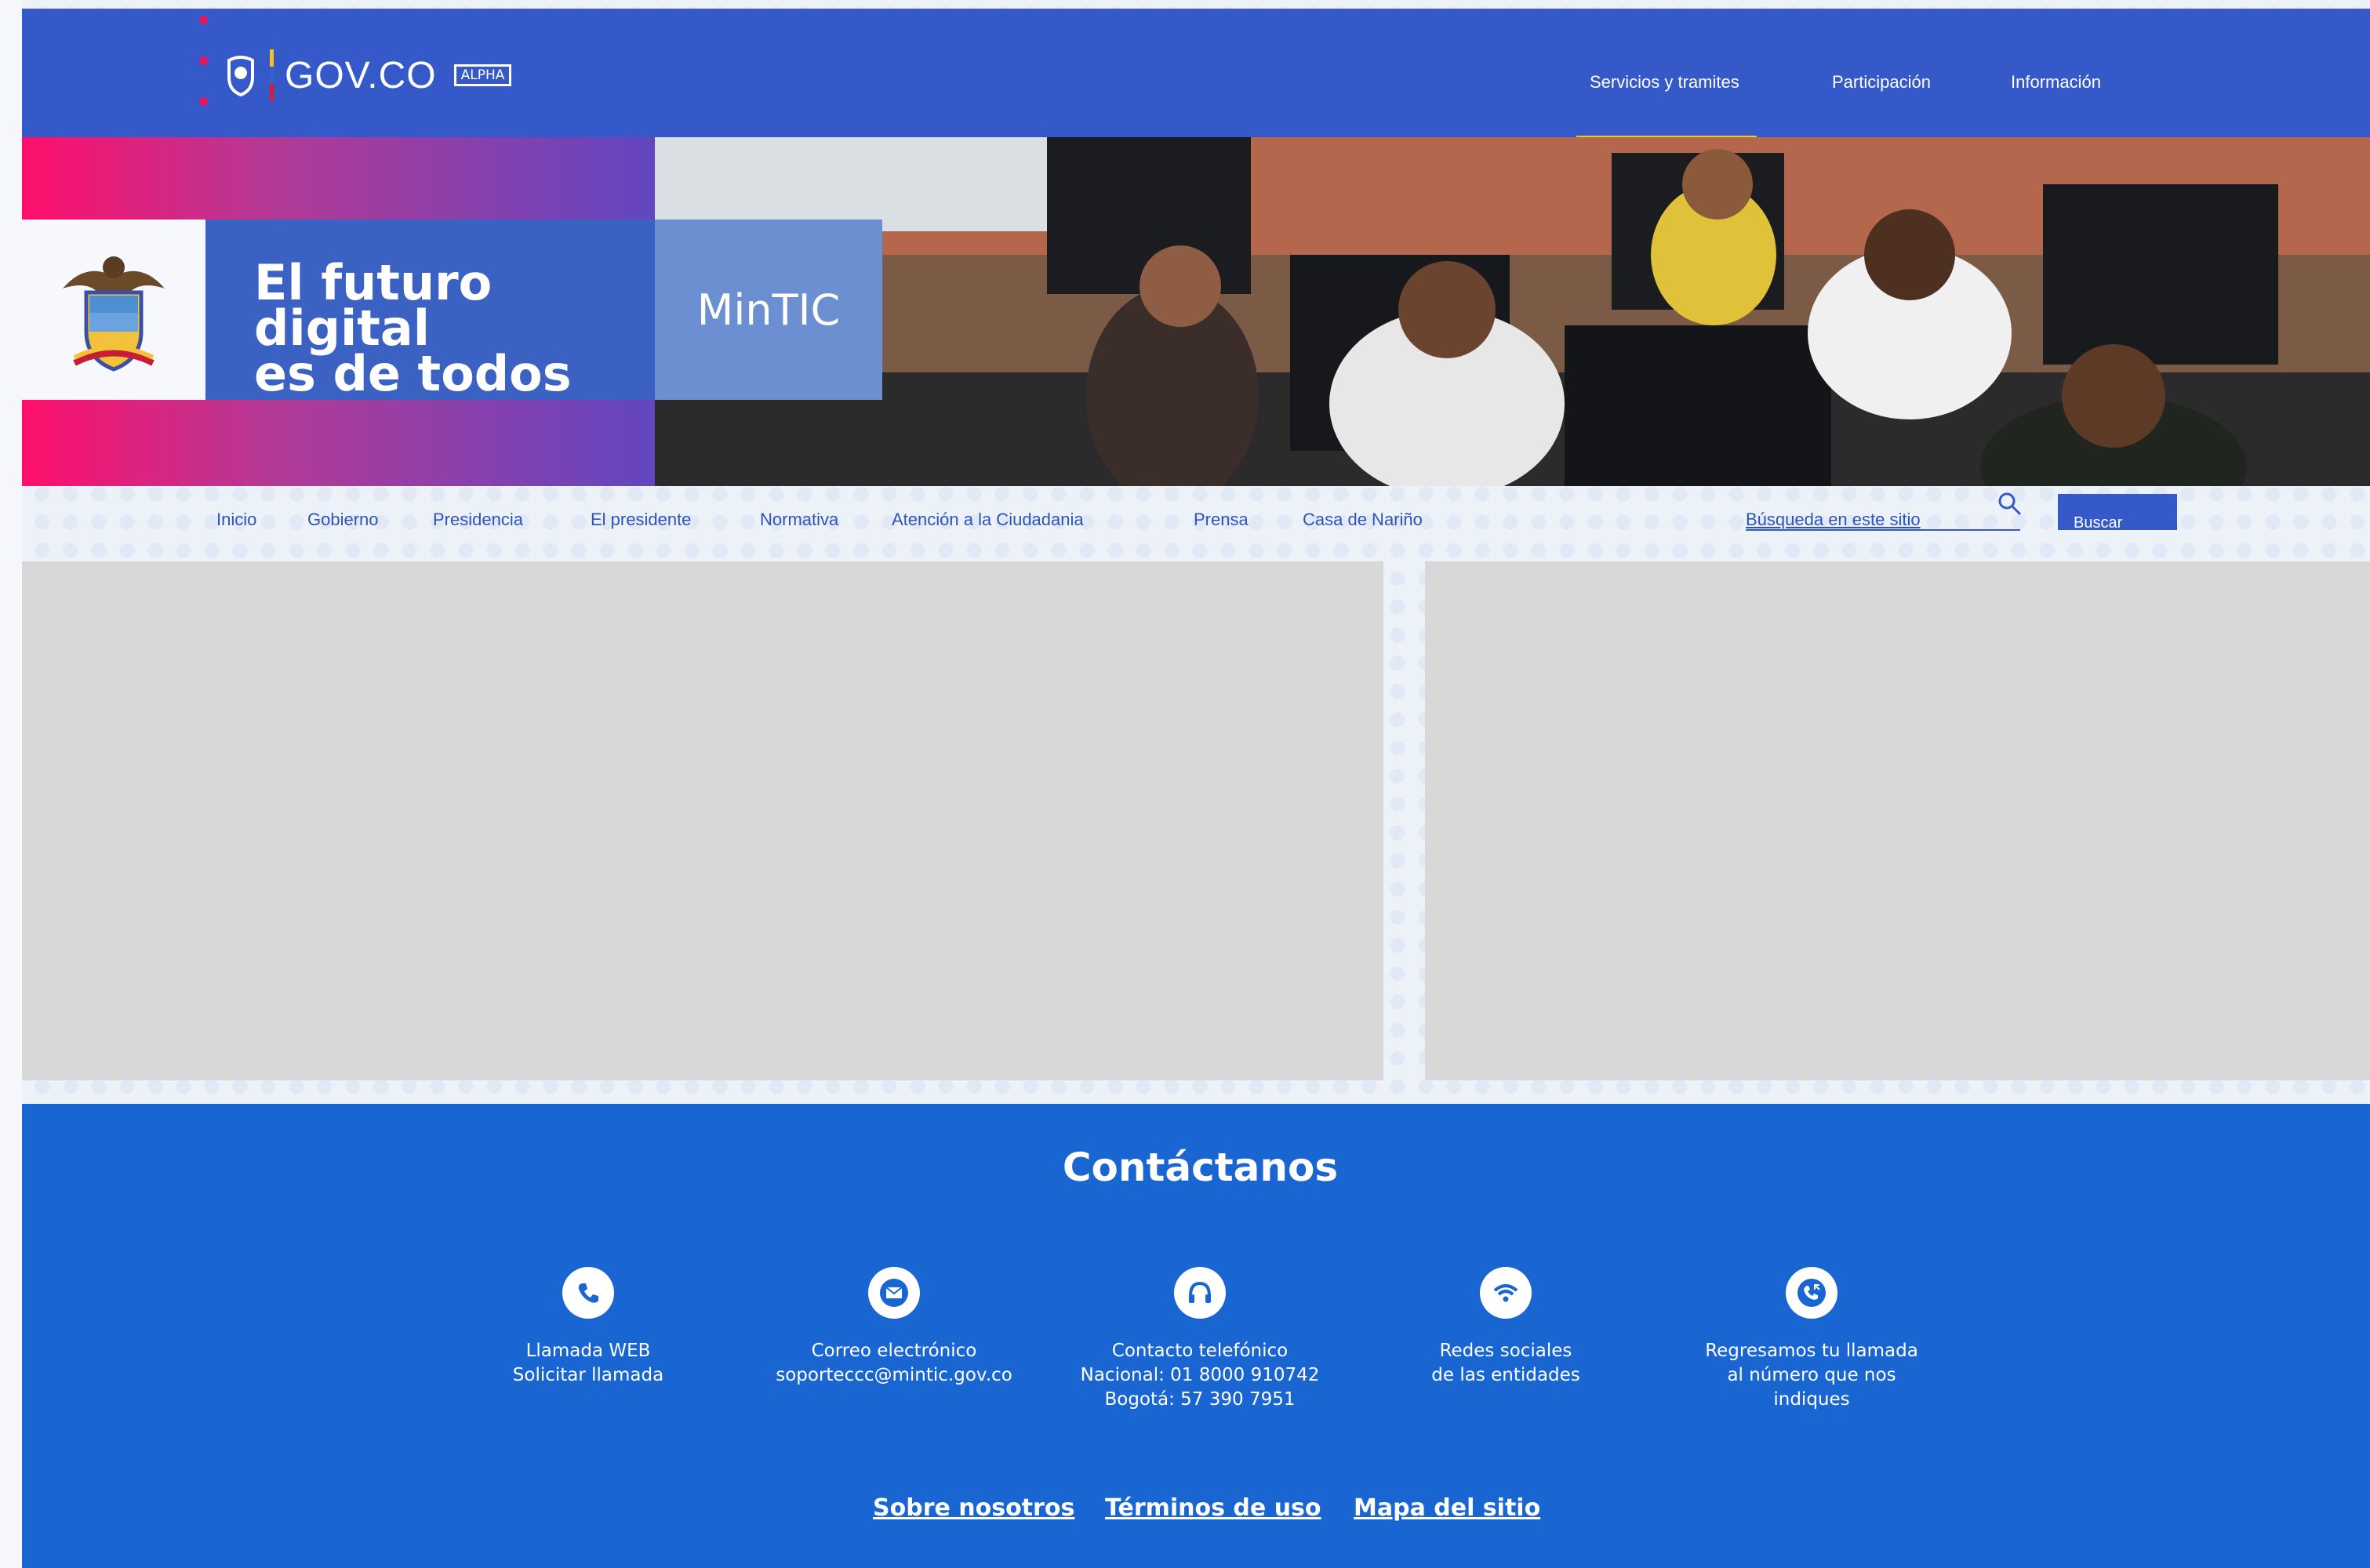 This screenshot has height=1568, width=2370. What do you see at coordinates (2010, 504) in the screenshot?
I see `search-icon` at bounding box center [2010, 504].